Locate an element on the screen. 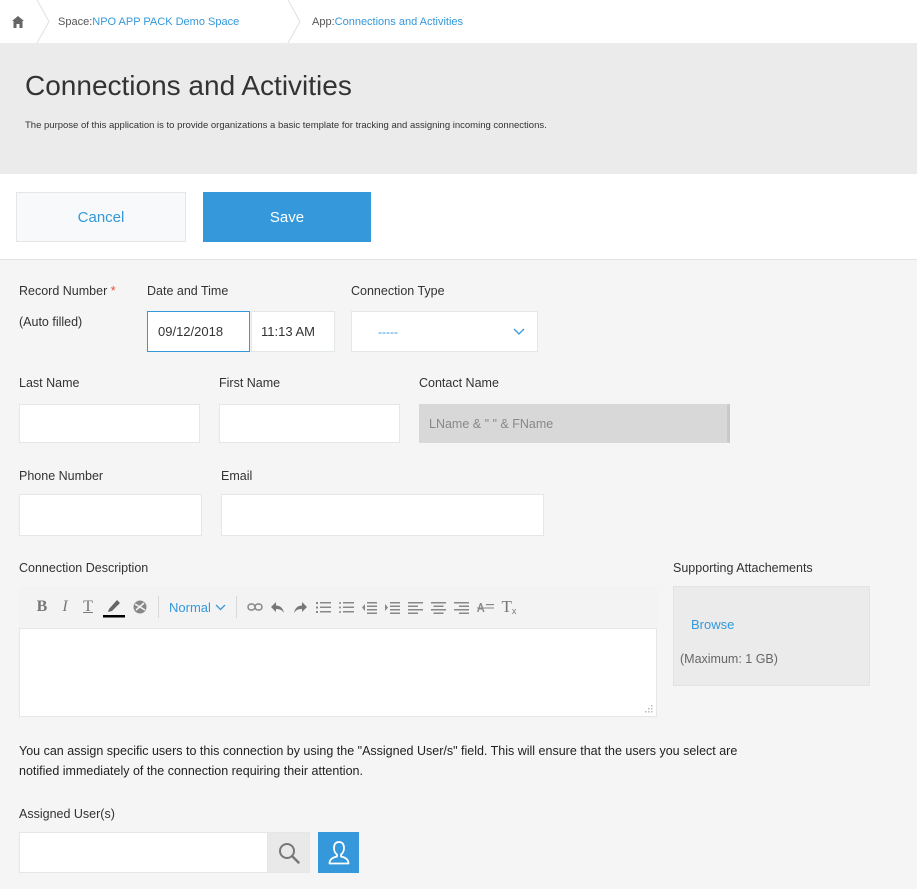  assigned-users-label: Assigned User(s) is located at coordinates (67, 814).